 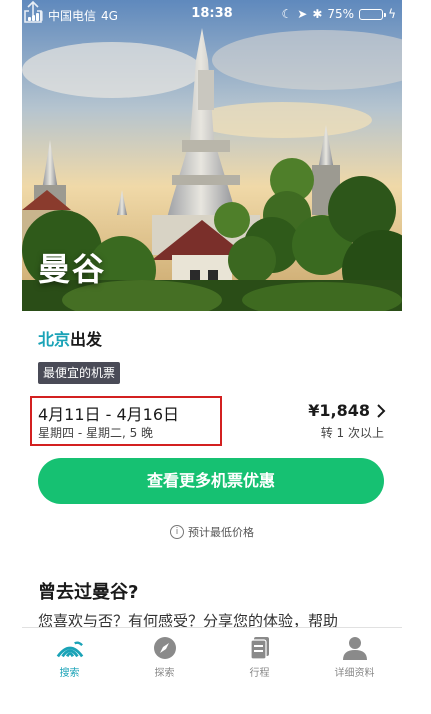 What do you see at coordinates (355, 648) in the screenshot?
I see `profile-icon` at bounding box center [355, 648].